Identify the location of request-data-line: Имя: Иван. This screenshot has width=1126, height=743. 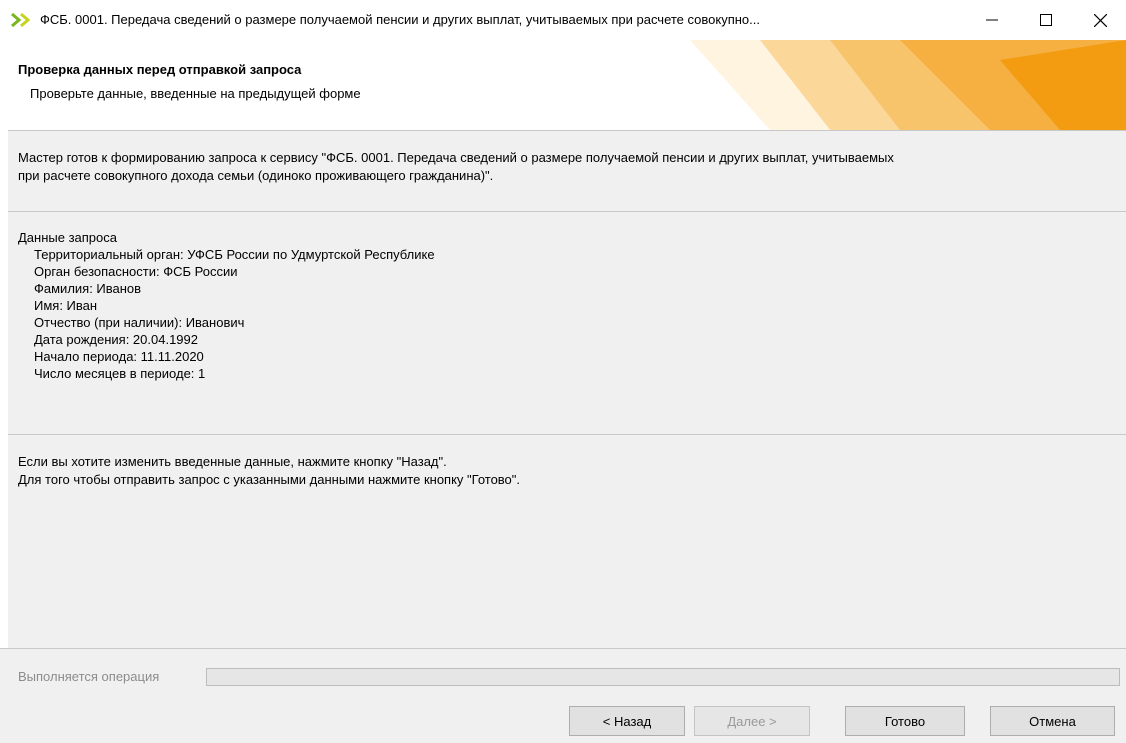
(66, 305).